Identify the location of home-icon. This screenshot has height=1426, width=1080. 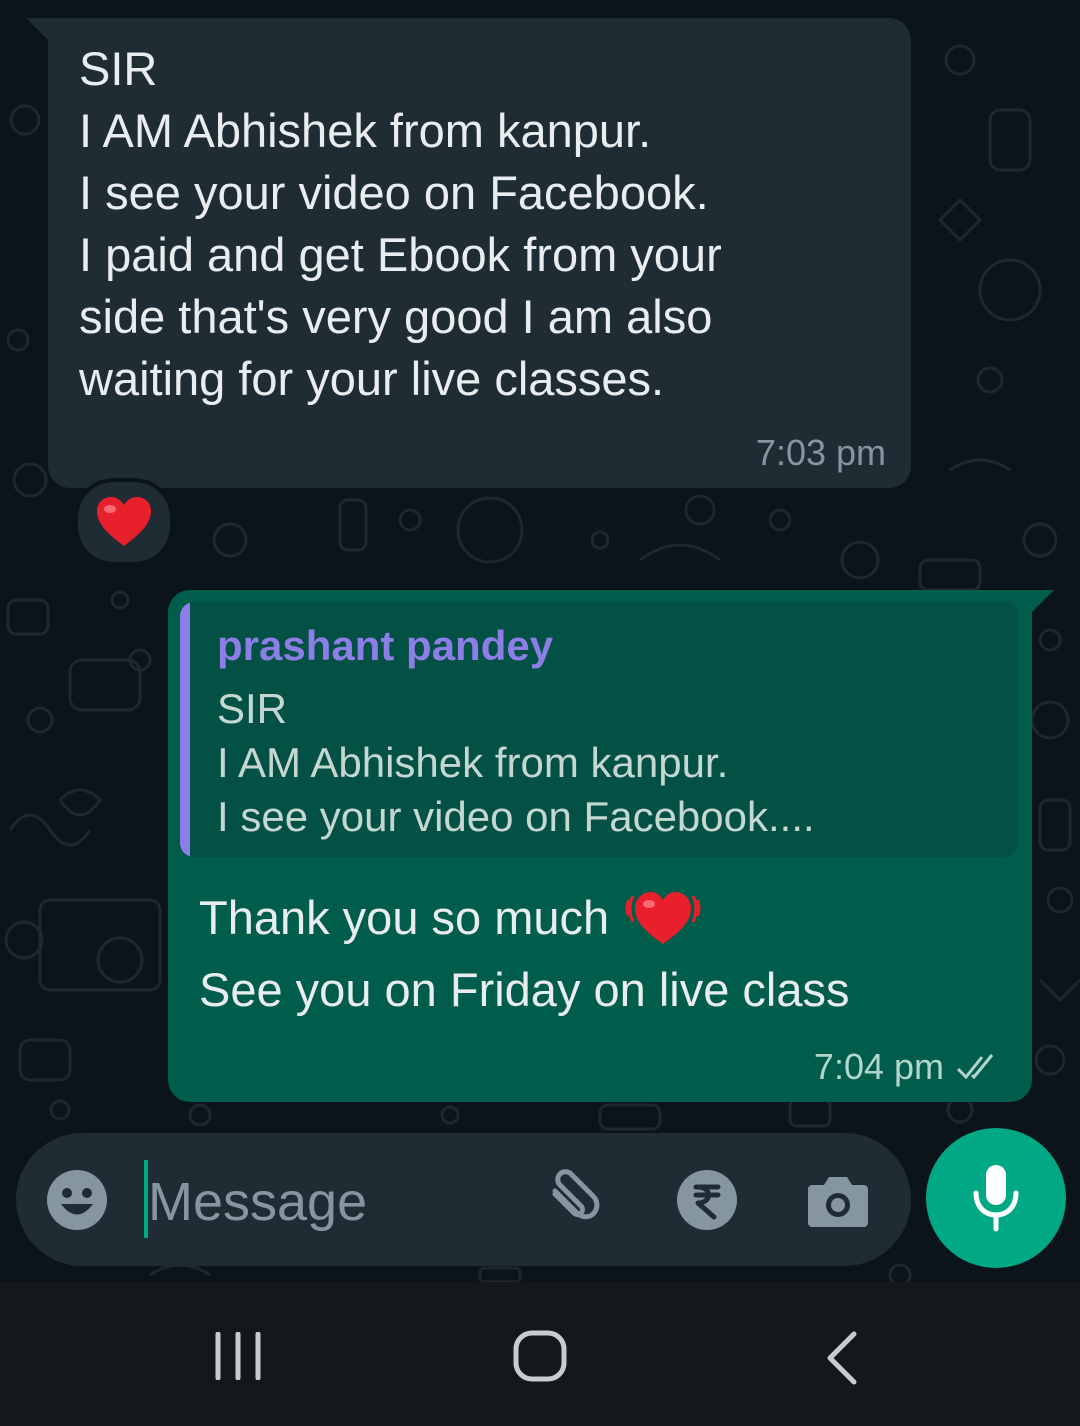
(540, 1356).